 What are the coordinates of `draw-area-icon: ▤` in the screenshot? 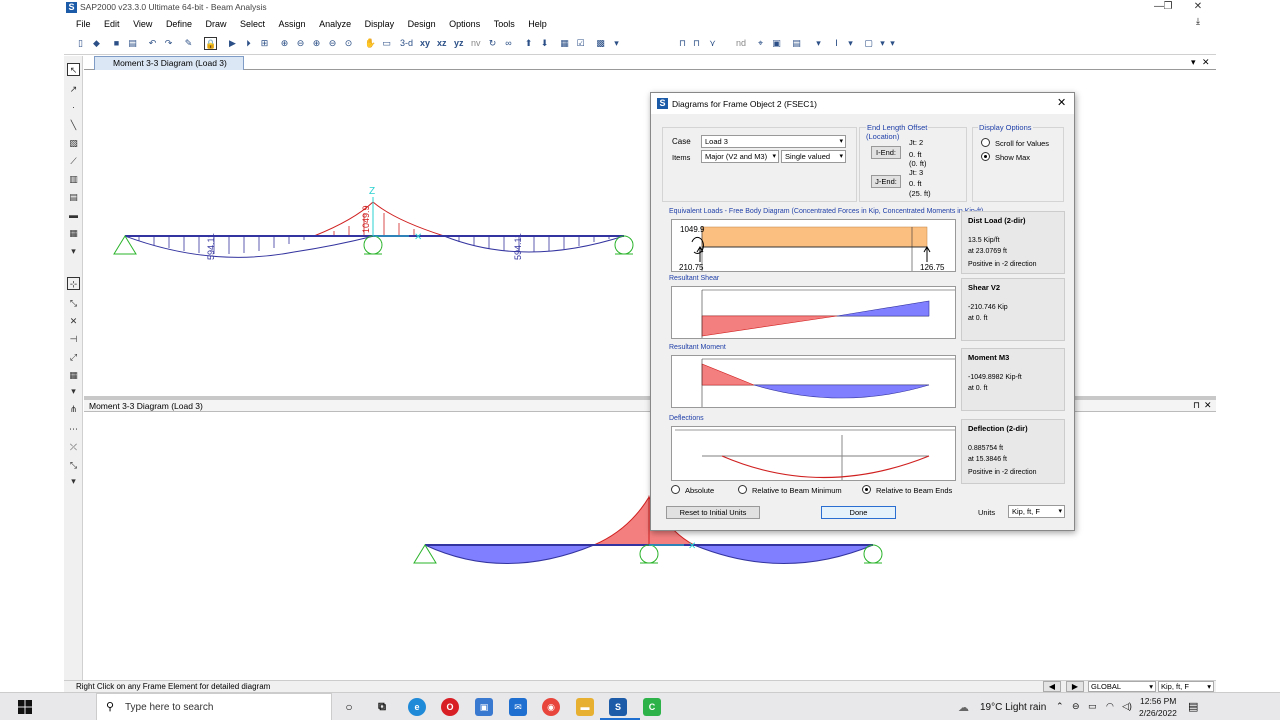 It's located at (73, 197).